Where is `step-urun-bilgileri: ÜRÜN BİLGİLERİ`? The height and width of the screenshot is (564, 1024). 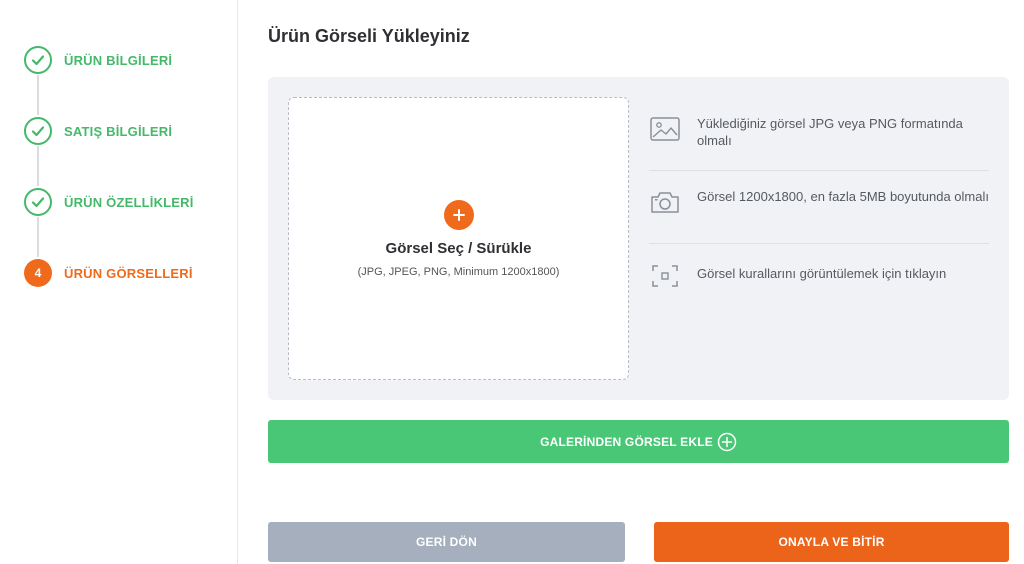 step-urun-bilgileri: ÜRÜN BİLGİLERİ is located at coordinates (98, 60).